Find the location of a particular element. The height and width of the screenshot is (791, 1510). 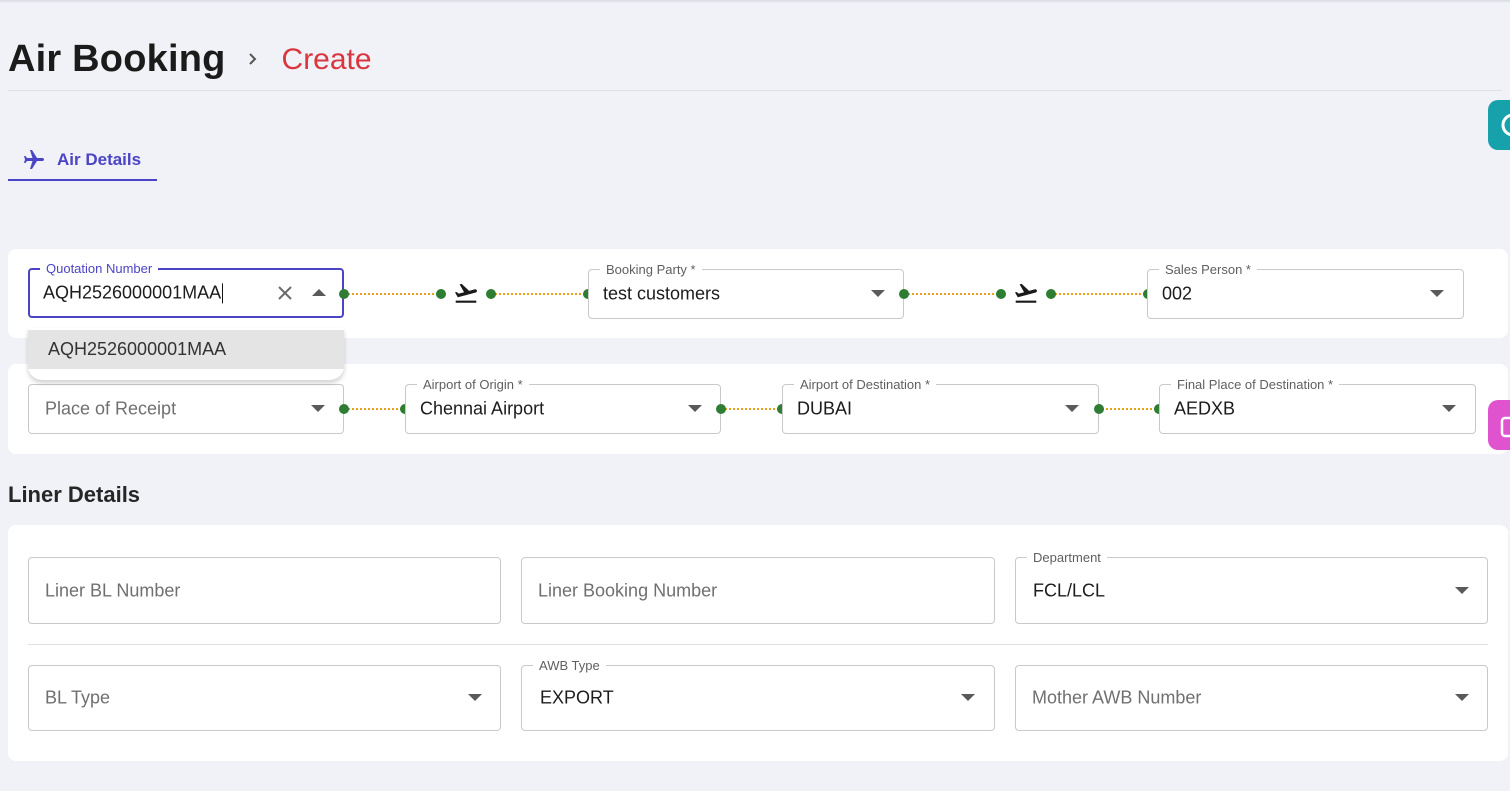

floating-action-button is located at coordinates (1499, 425).